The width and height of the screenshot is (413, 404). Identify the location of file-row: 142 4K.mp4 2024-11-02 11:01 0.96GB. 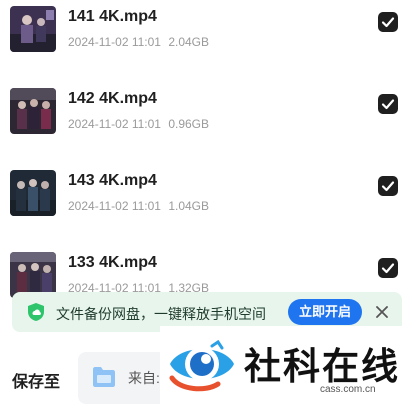
(206, 118).